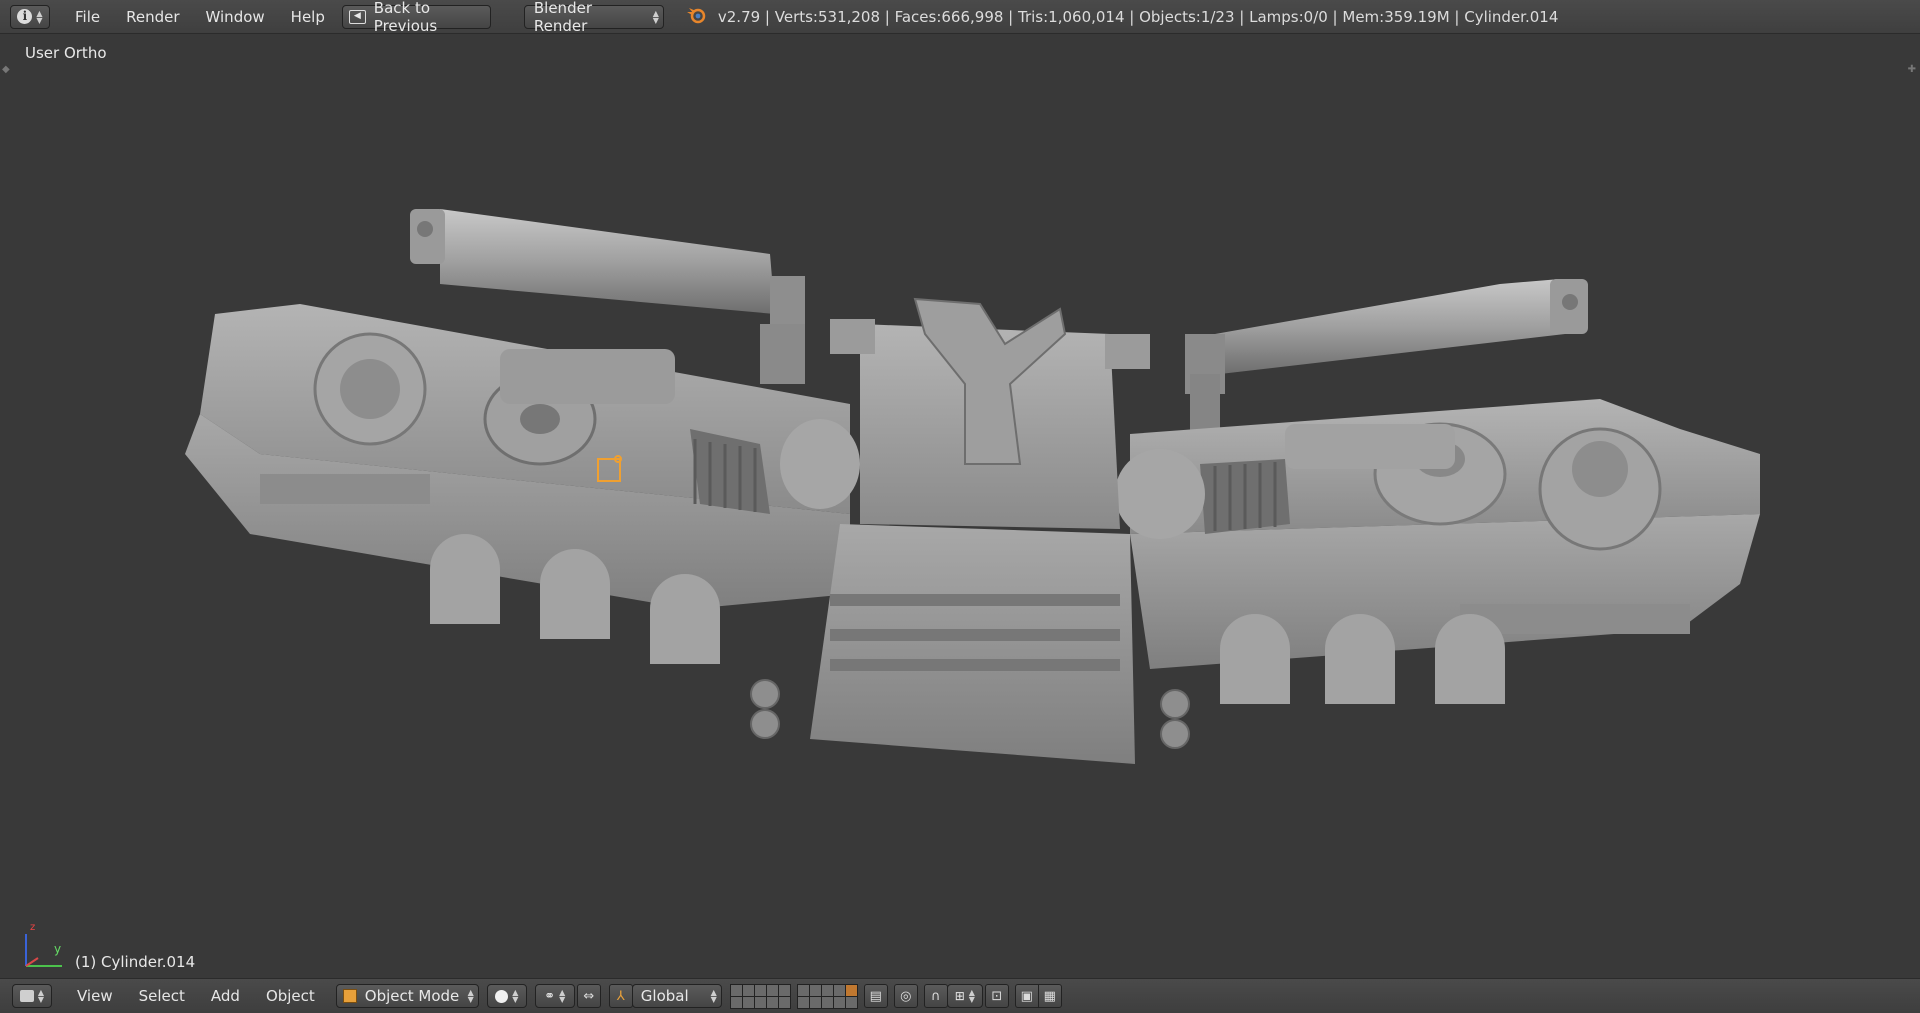  I want to click on snap-element-dropdown: ⊞ ▲ ▼, so click(964, 996).